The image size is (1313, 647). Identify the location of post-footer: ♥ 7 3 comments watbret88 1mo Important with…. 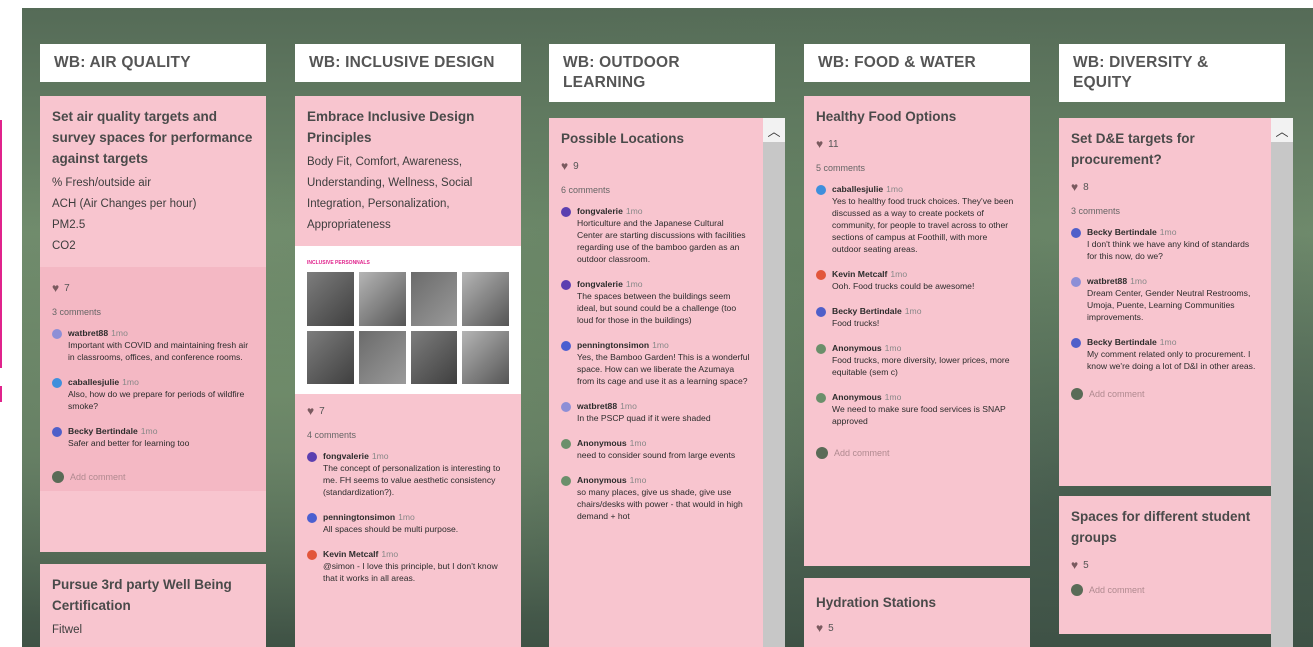
(153, 379).